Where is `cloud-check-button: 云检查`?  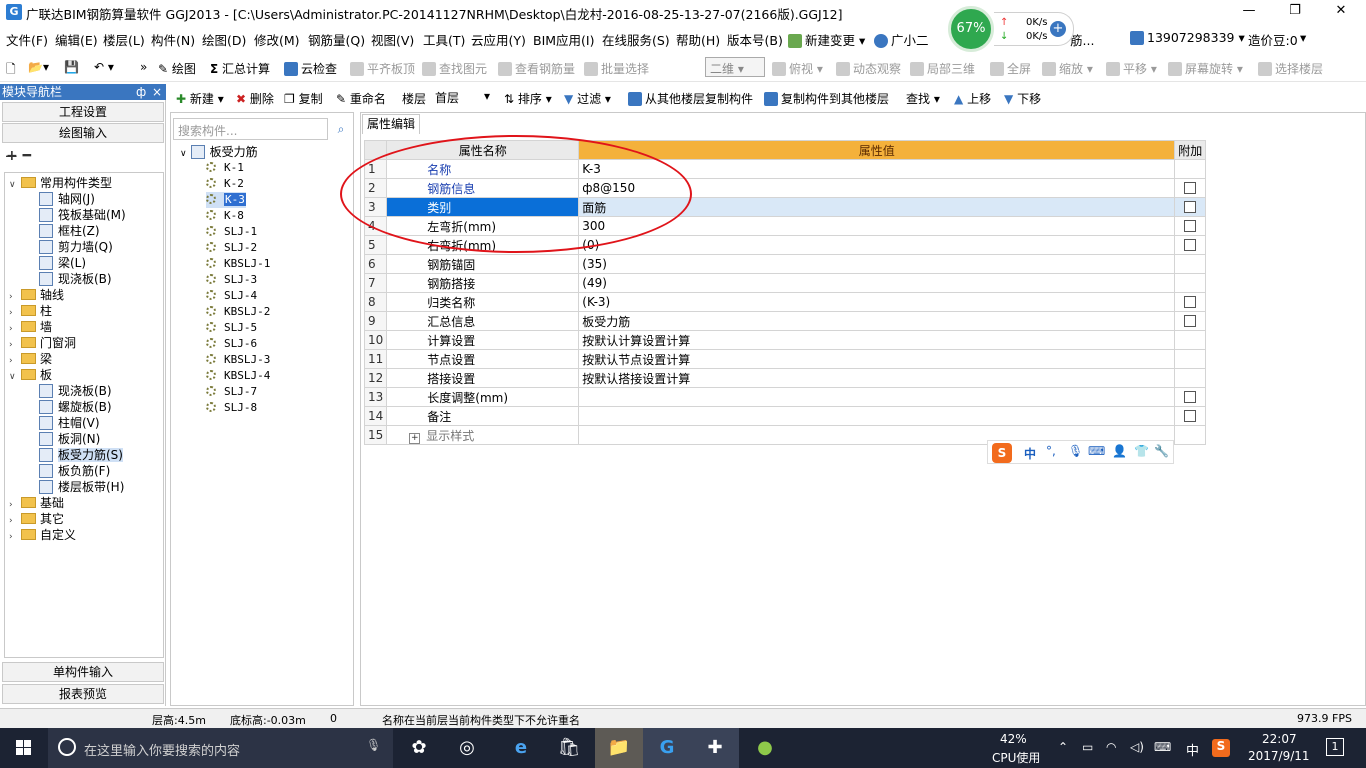
cloud-check-button: 云检查 is located at coordinates (310, 68).